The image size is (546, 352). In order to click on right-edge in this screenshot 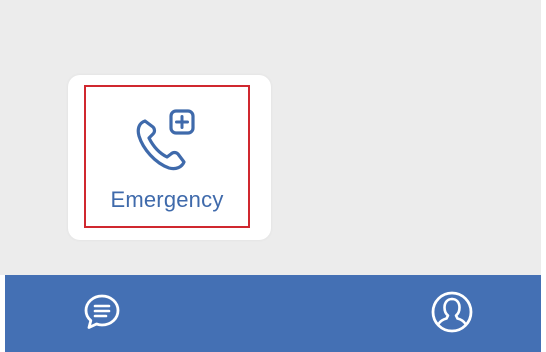, I will do `click(543, 176)`.